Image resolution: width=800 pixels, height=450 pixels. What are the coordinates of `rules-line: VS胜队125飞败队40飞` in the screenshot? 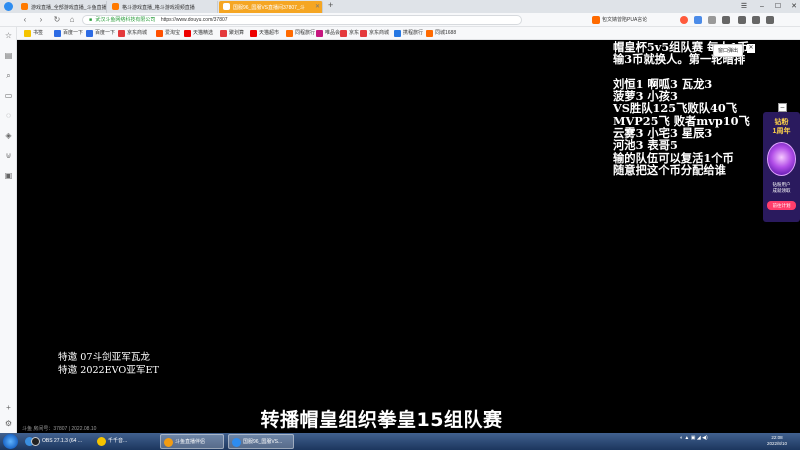 It's located at (675, 108).